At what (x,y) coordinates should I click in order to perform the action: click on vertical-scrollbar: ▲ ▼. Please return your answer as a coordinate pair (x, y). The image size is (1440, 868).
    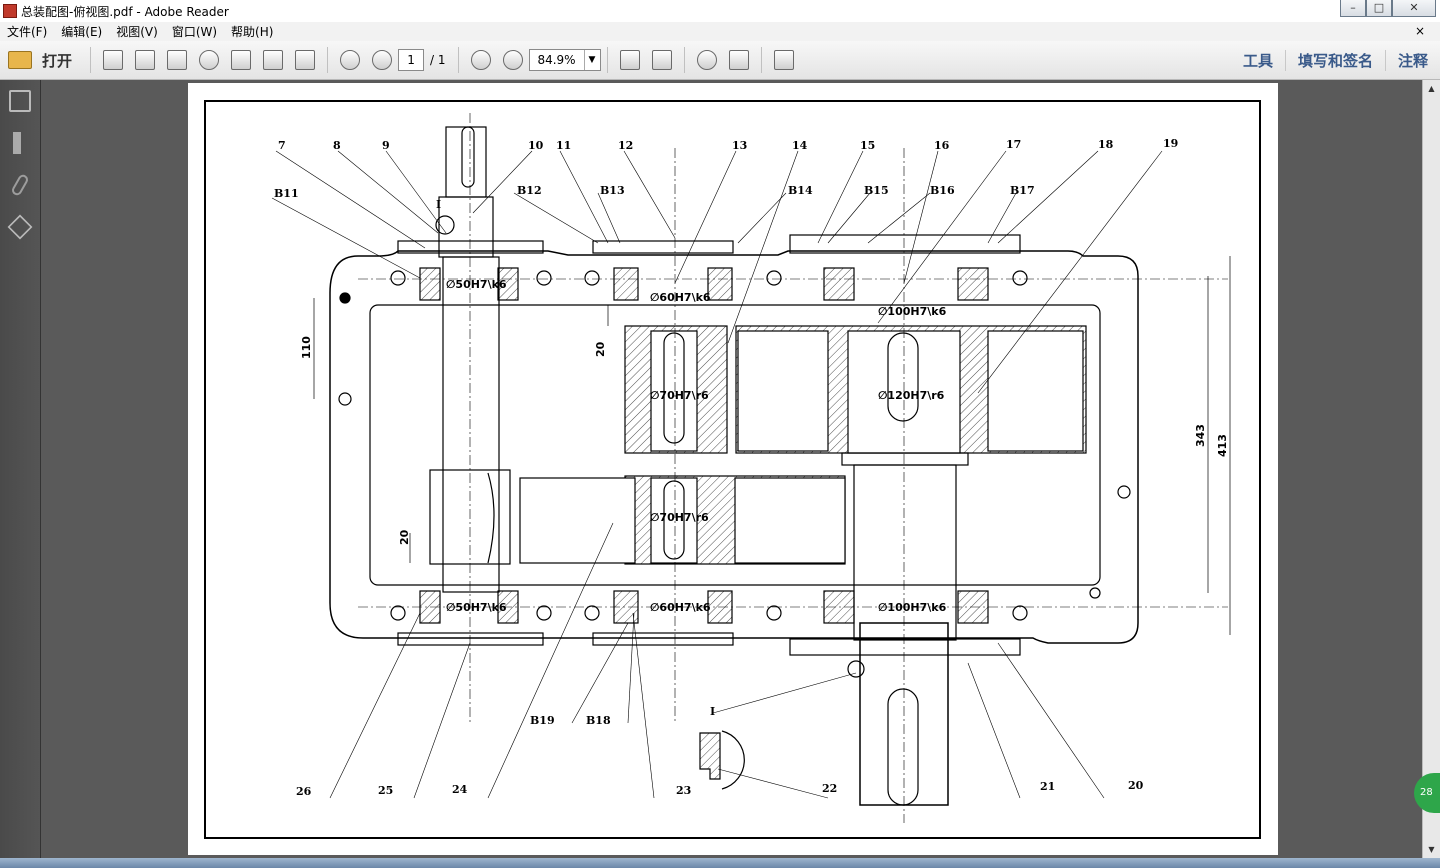
    Looking at the image, I should click on (1431, 469).